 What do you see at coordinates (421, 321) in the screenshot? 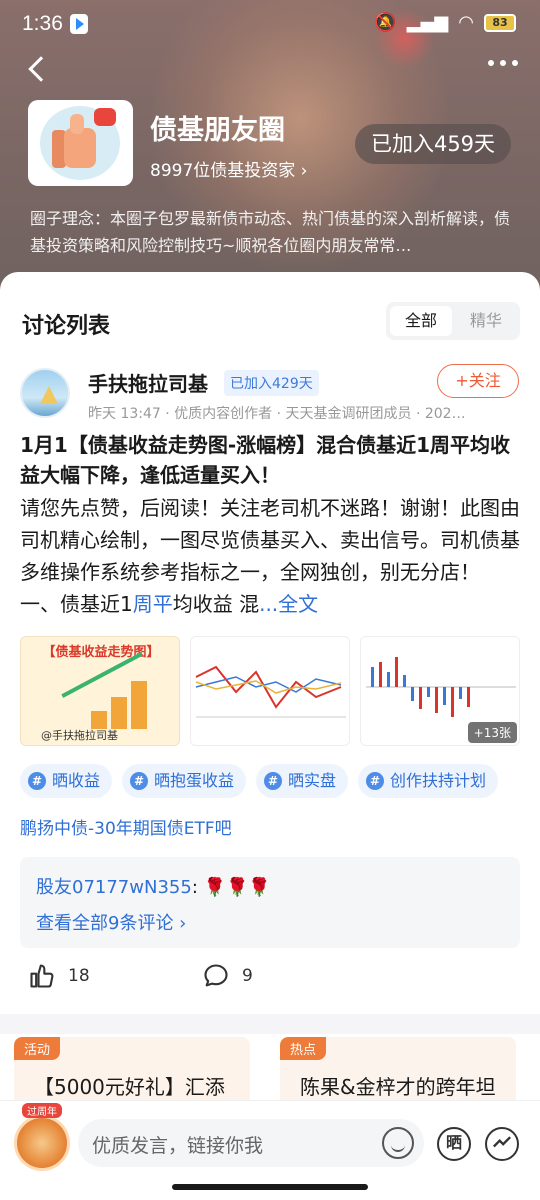
I see `tab-all: 全部` at bounding box center [421, 321].